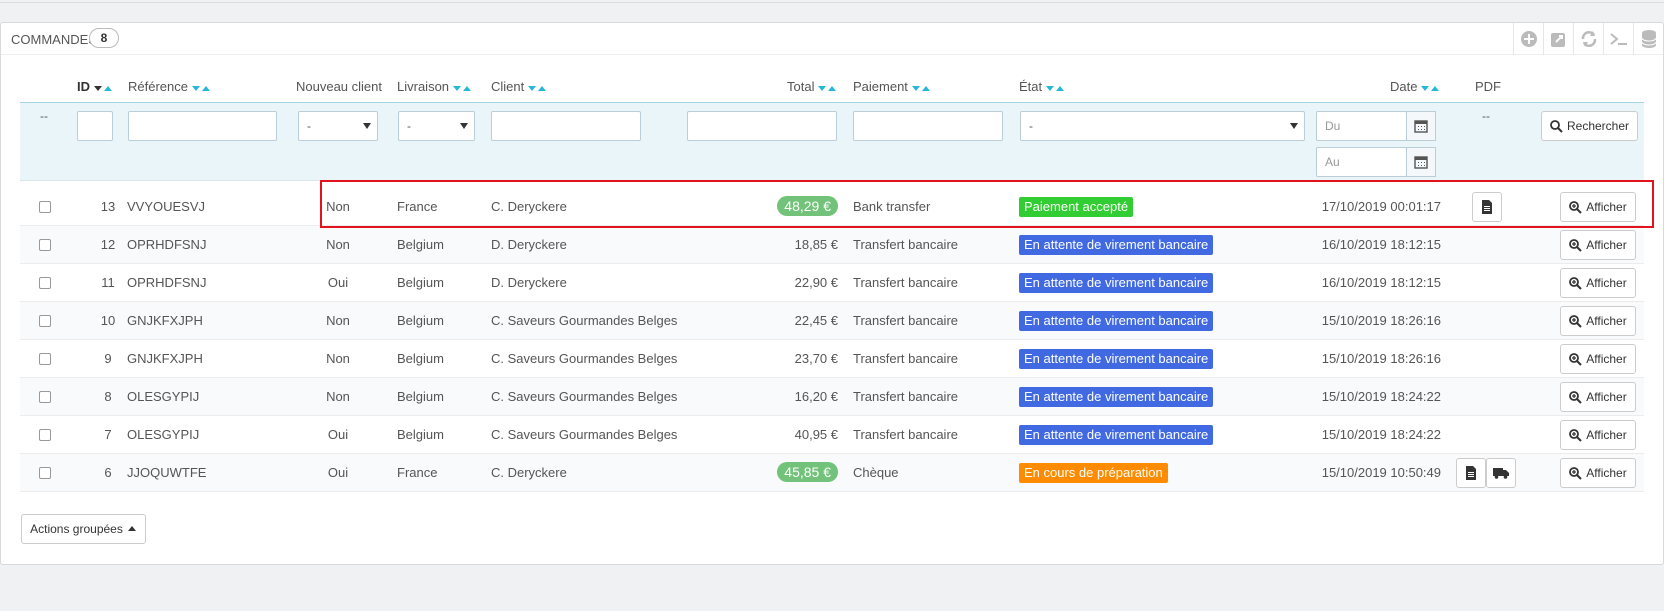 Image resolution: width=1664 pixels, height=611 pixels. I want to click on cell-reference: VVYOUESVJ, so click(166, 206).